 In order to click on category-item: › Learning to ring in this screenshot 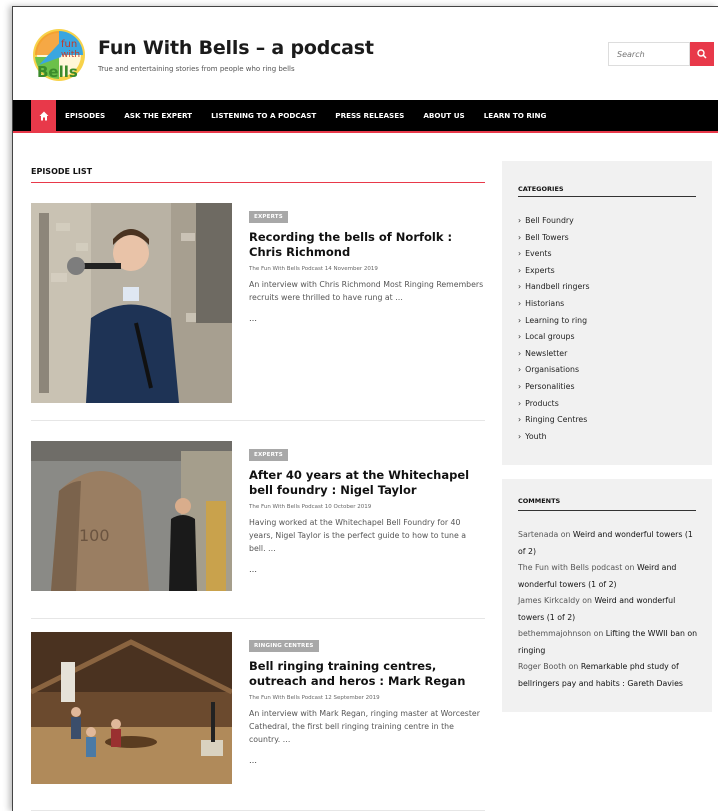, I will do `click(554, 321)`.